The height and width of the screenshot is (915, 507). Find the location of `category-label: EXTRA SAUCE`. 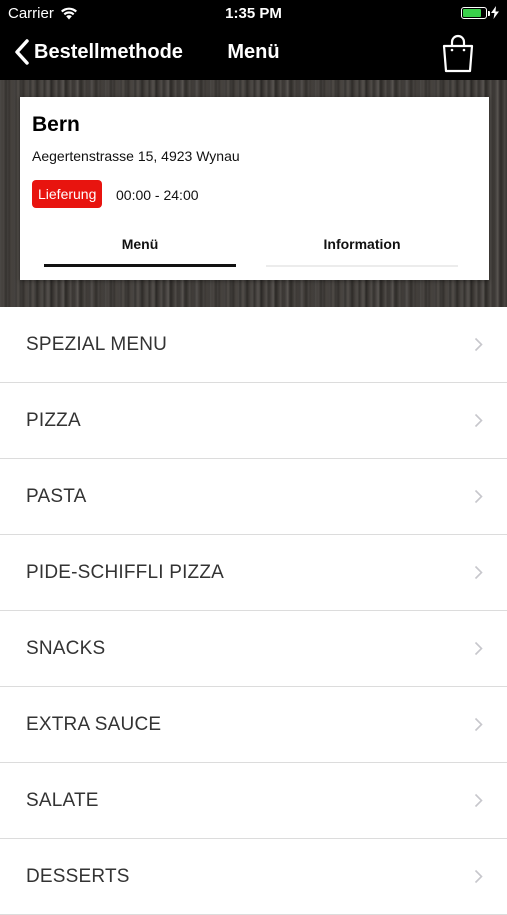

category-label: EXTRA SAUCE is located at coordinates (94, 724).